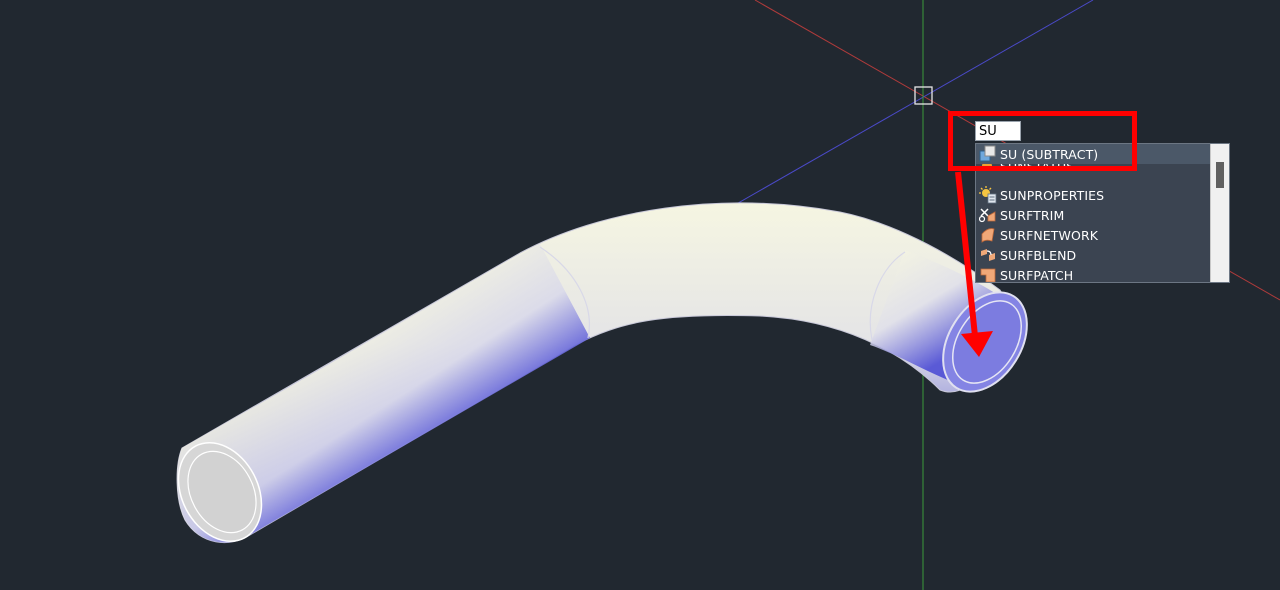 The width and height of the screenshot is (1280, 590). What do you see at coordinates (988, 275) in the screenshot?
I see `surface-patch-icon` at bounding box center [988, 275].